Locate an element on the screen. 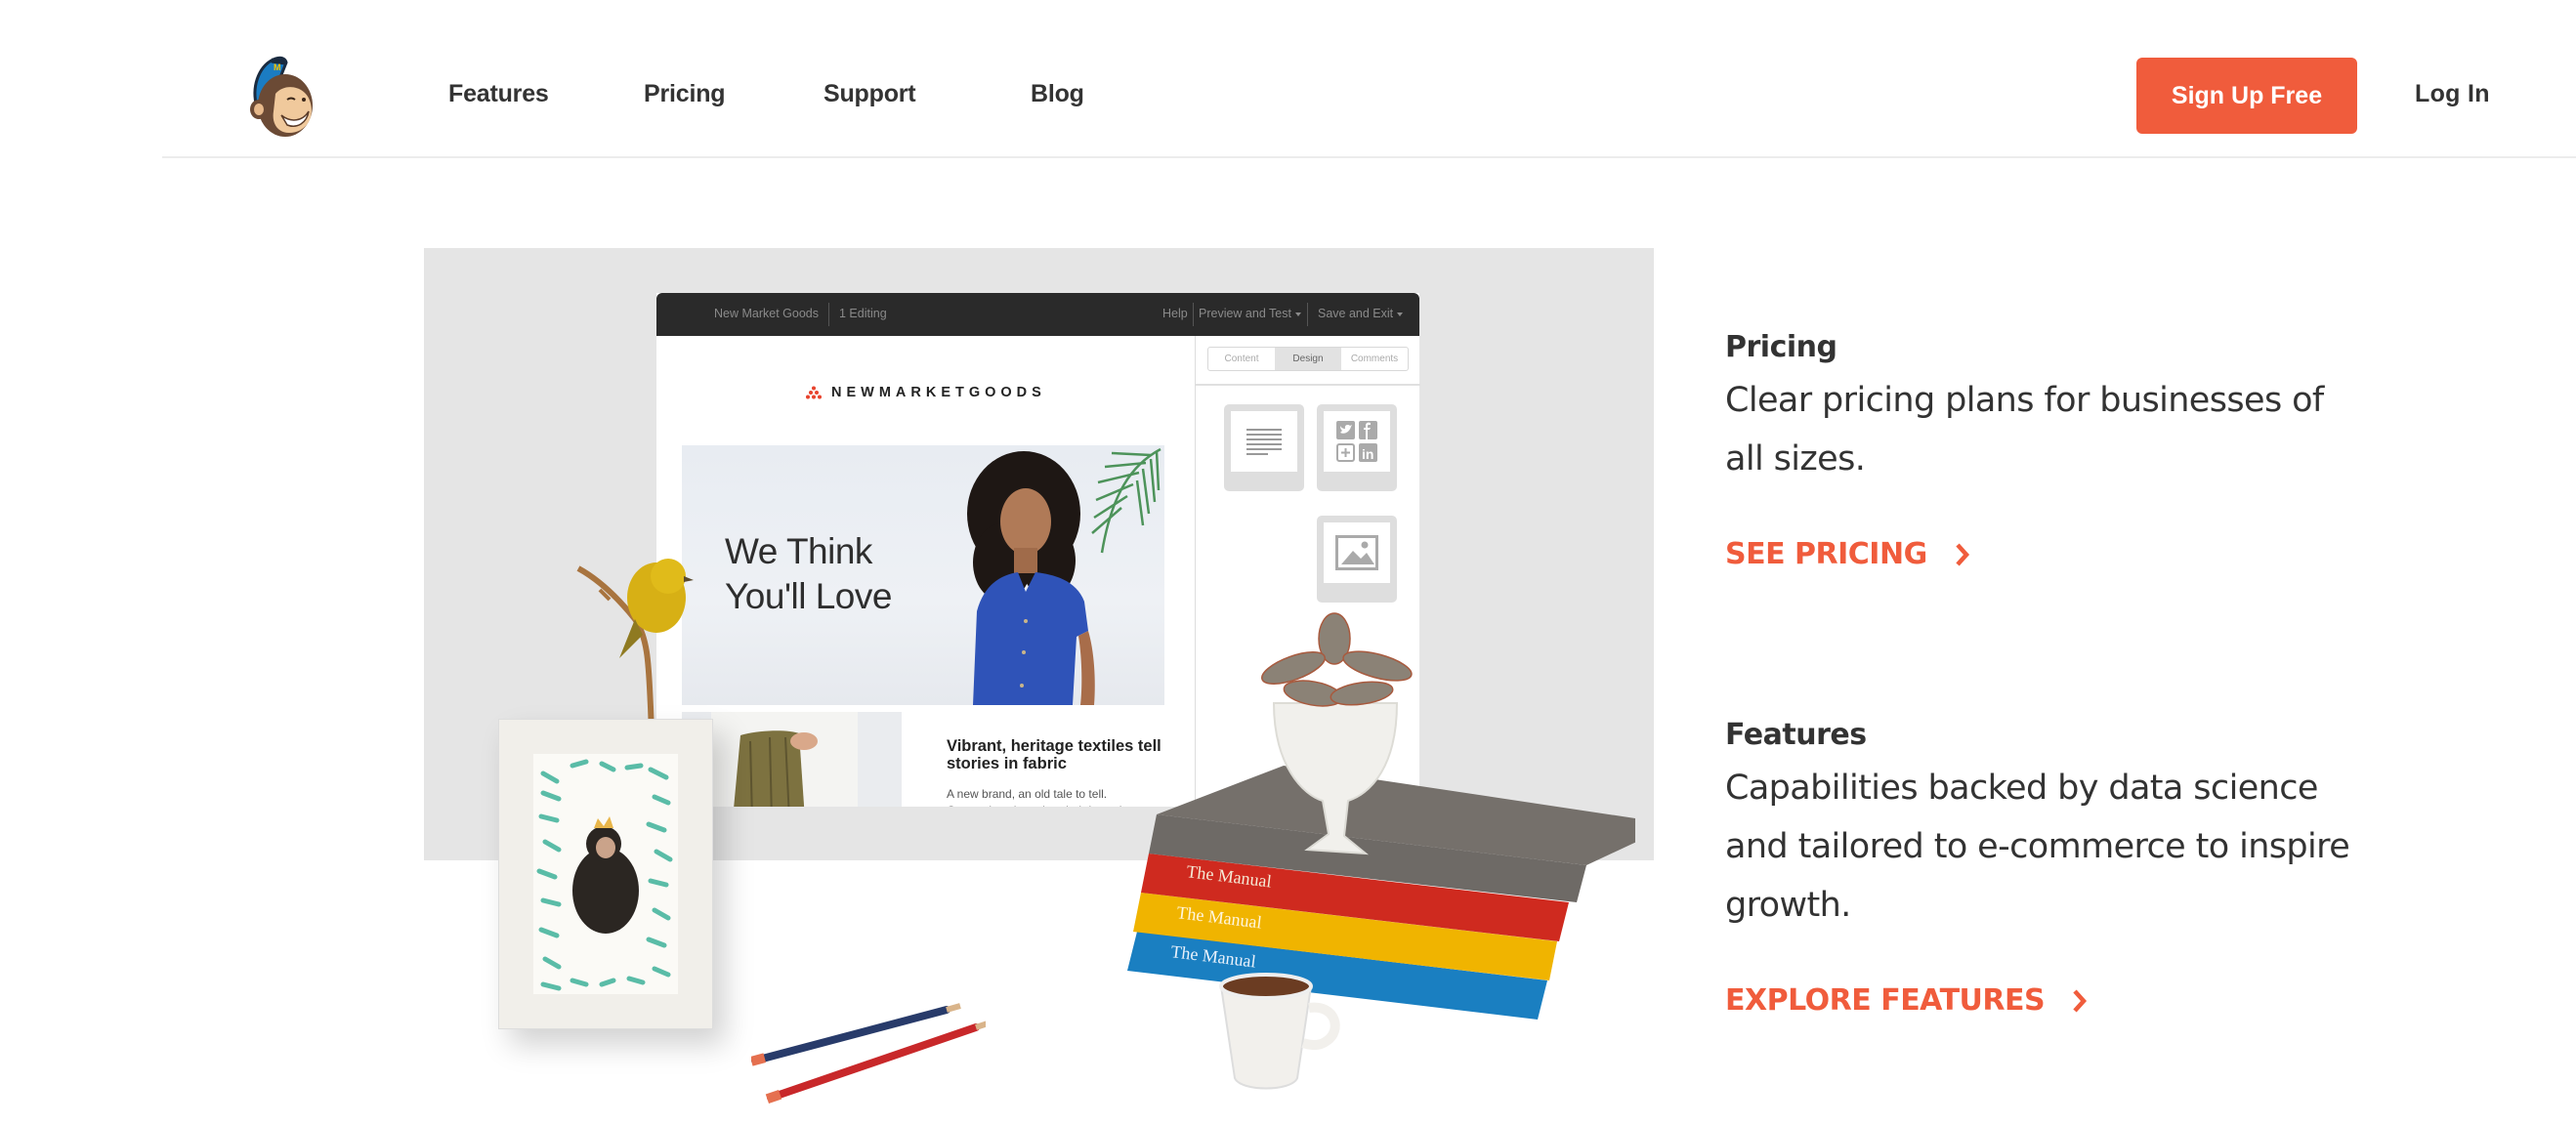 The image size is (2576, 1125). explore-features-link: EXPLORE FEATURES is located at coordinates (1906, 1000).